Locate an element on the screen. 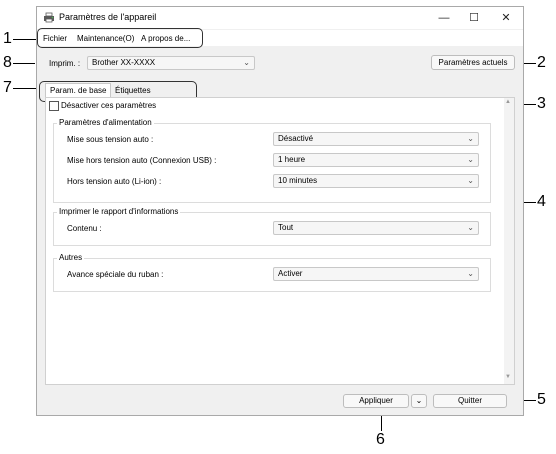  callout-7-line is located at coordinates (25, 88).